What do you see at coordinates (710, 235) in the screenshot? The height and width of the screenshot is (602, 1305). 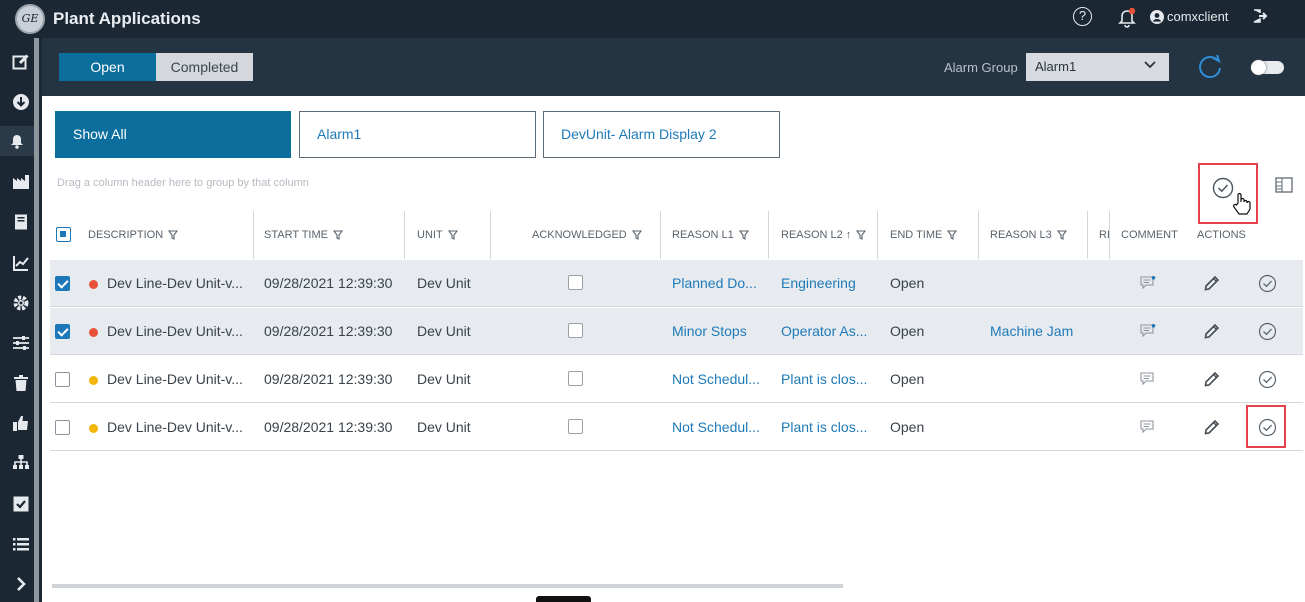 I see `column-header-reason-l1: REASON L1` at bounding box center [710, 235].